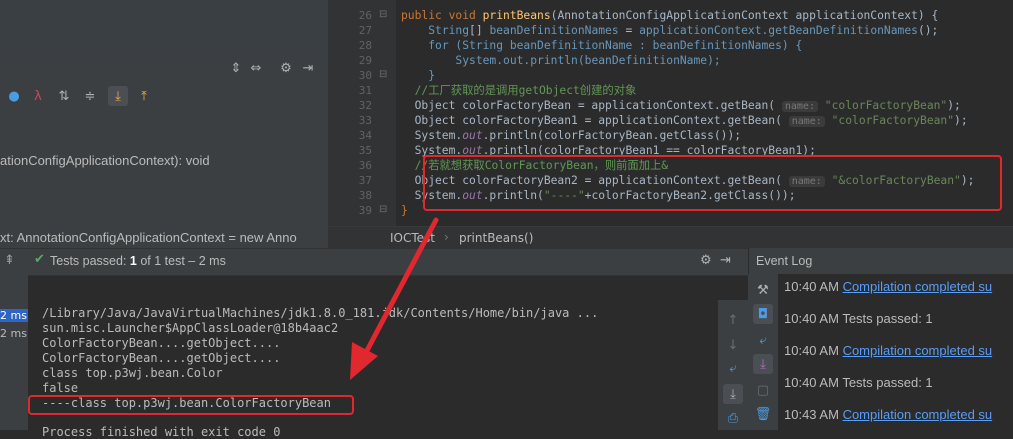 This screenshot has height=439, width=1013. Describe the element at coordinates (365, 30) in the screenshot. I see `line-number: 27` at that location.